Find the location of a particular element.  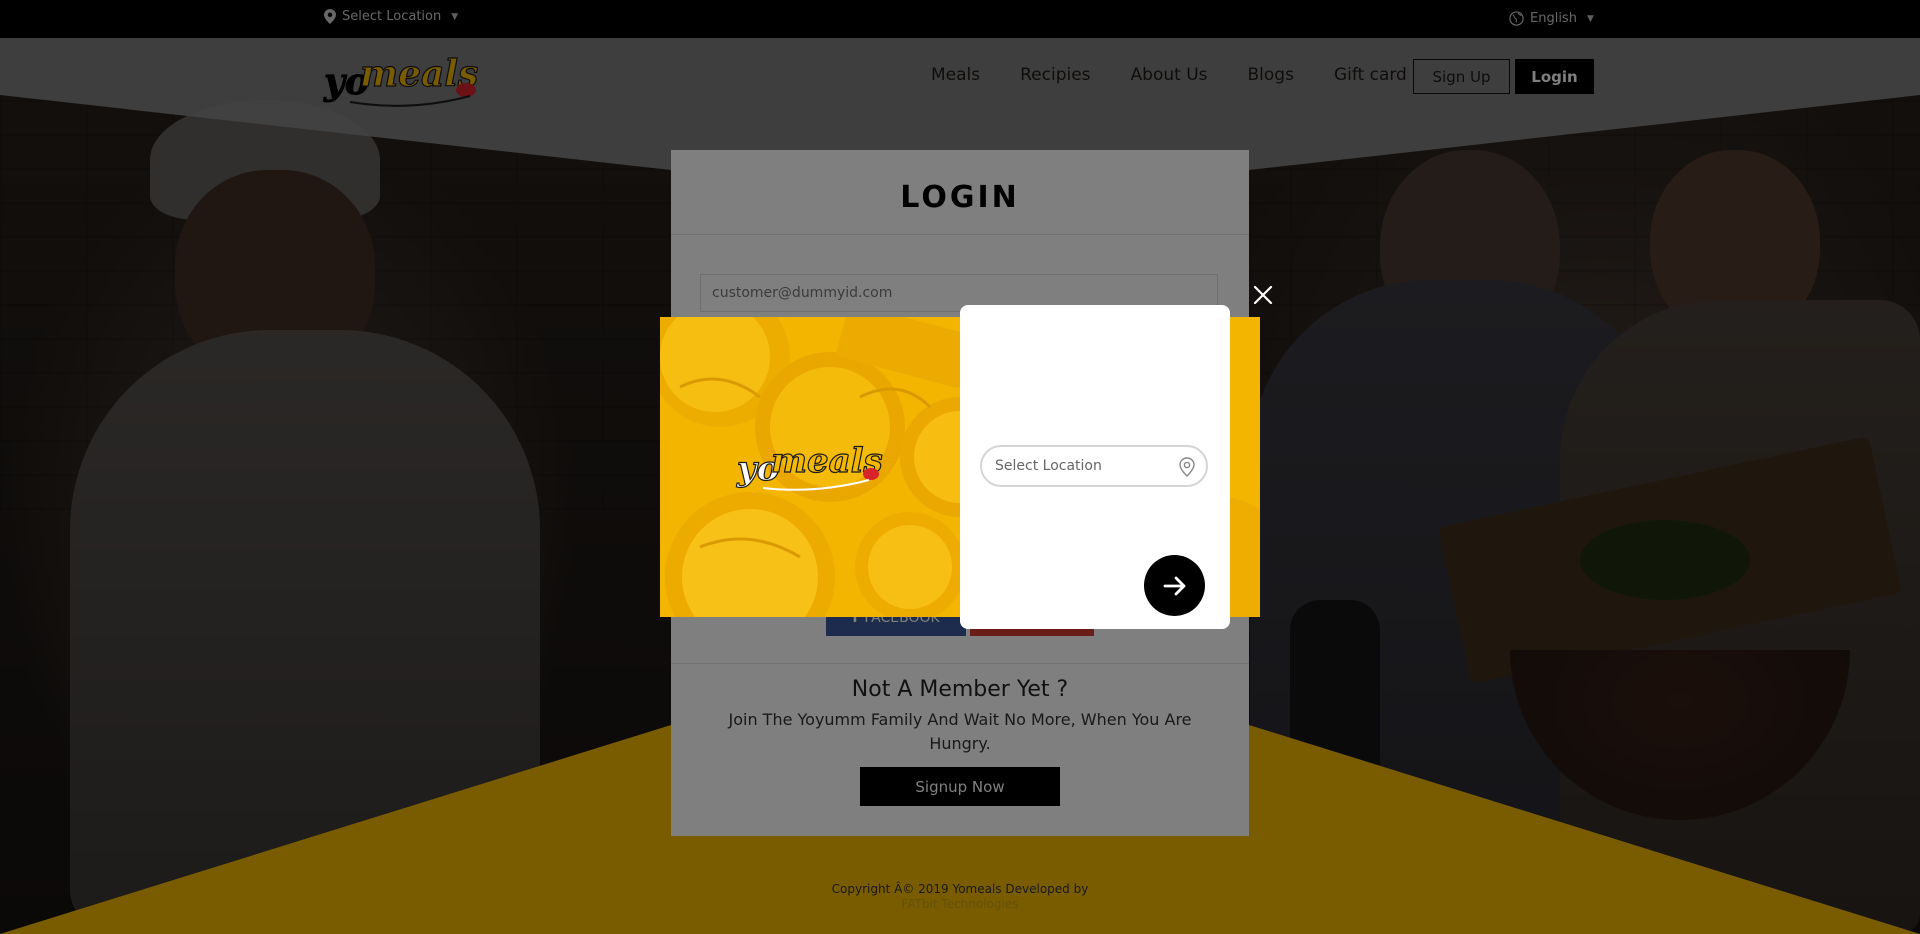

submit-location-button is located at coordinates (1174, 585).